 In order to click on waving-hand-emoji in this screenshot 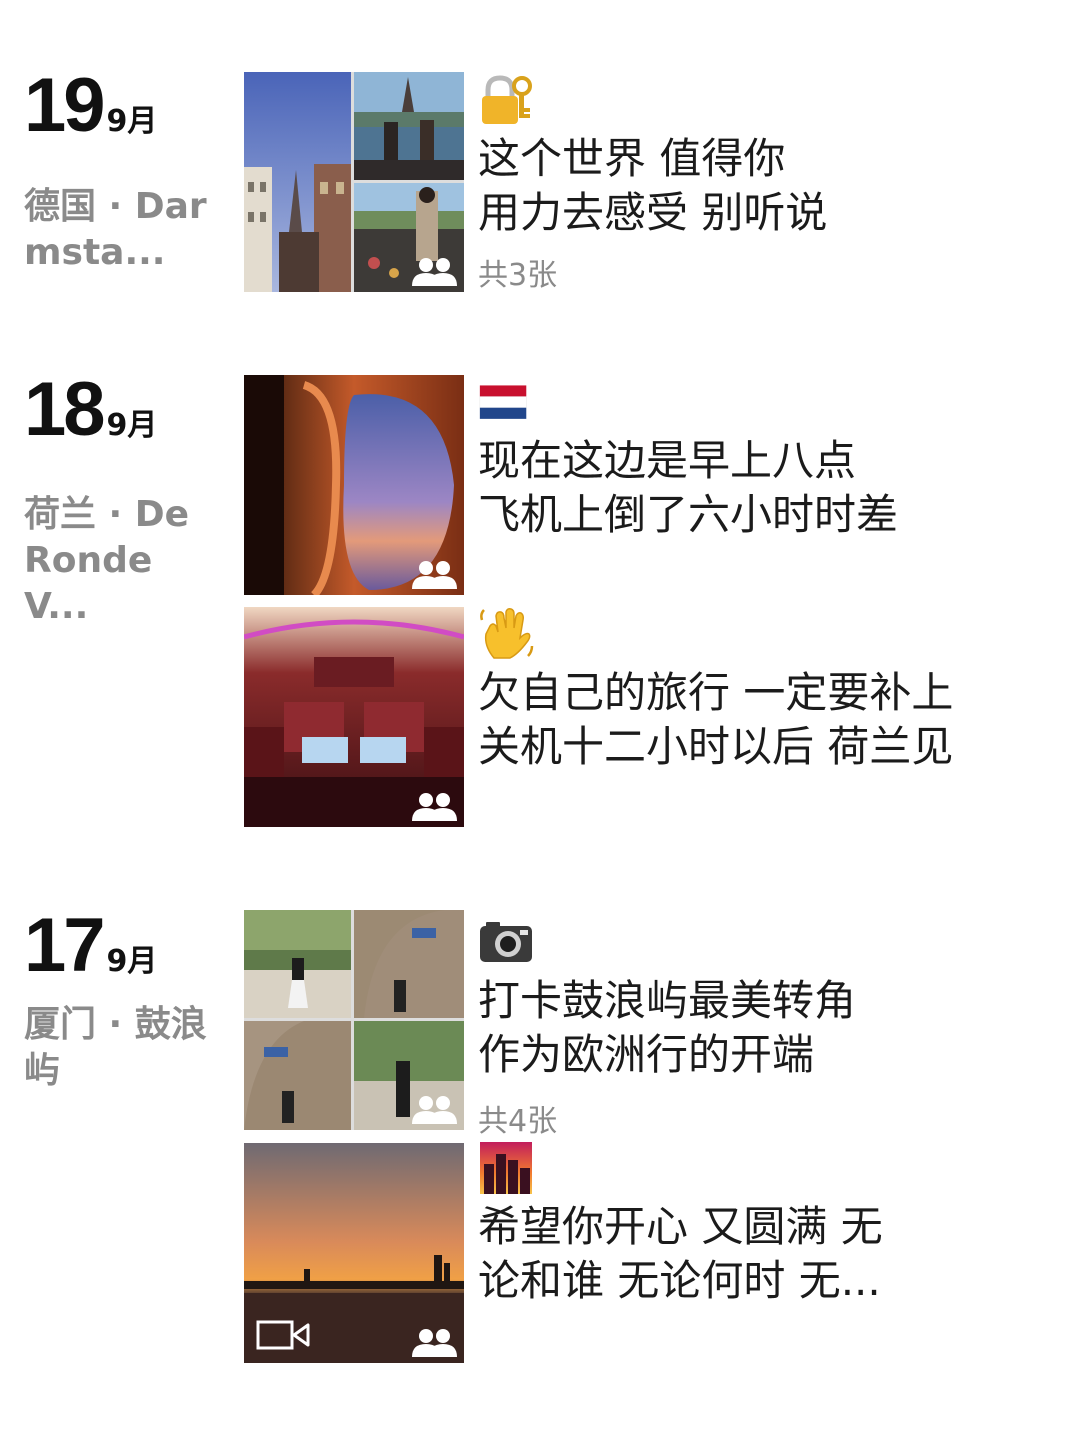, I will do `click(507, 633)`.